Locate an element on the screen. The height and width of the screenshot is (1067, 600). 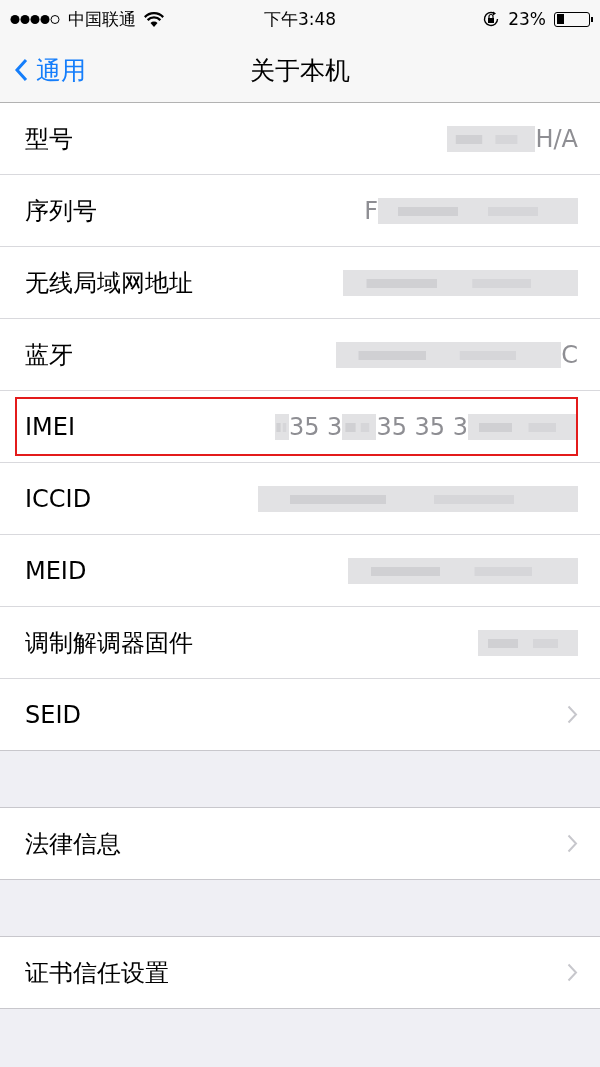
row-label: 法律信息 is located at coordinates (73, 844).